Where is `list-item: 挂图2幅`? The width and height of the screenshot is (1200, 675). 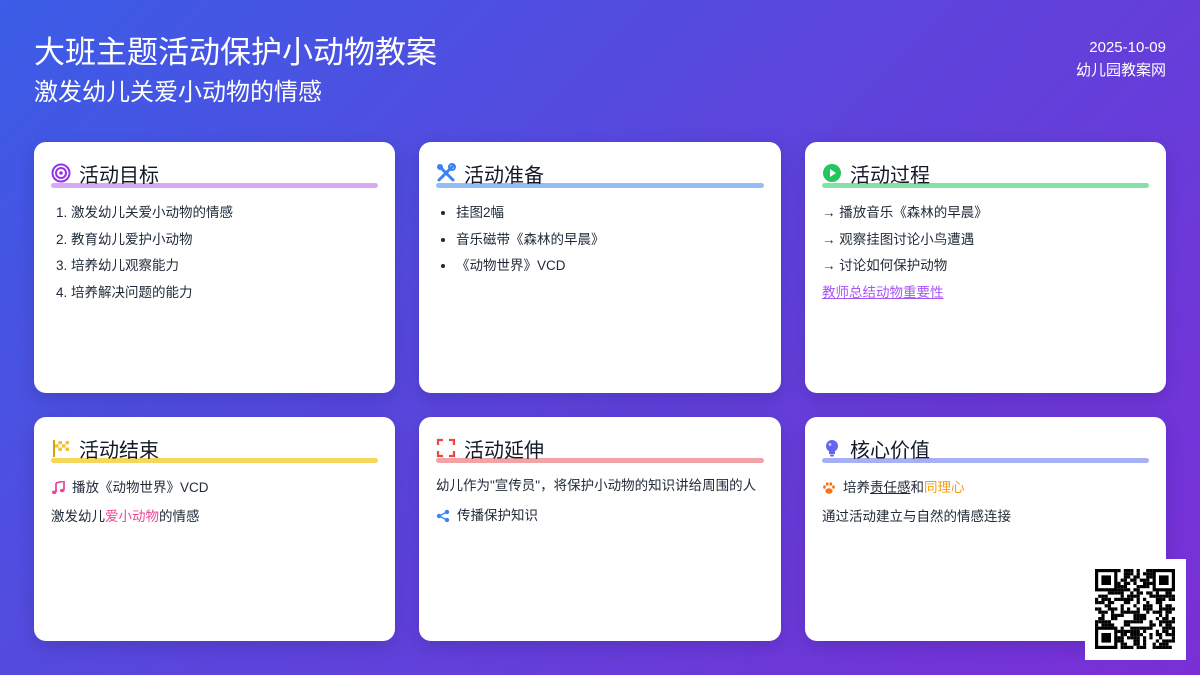
list-item: 挂图2幅 is located at coordinates (610, 213).